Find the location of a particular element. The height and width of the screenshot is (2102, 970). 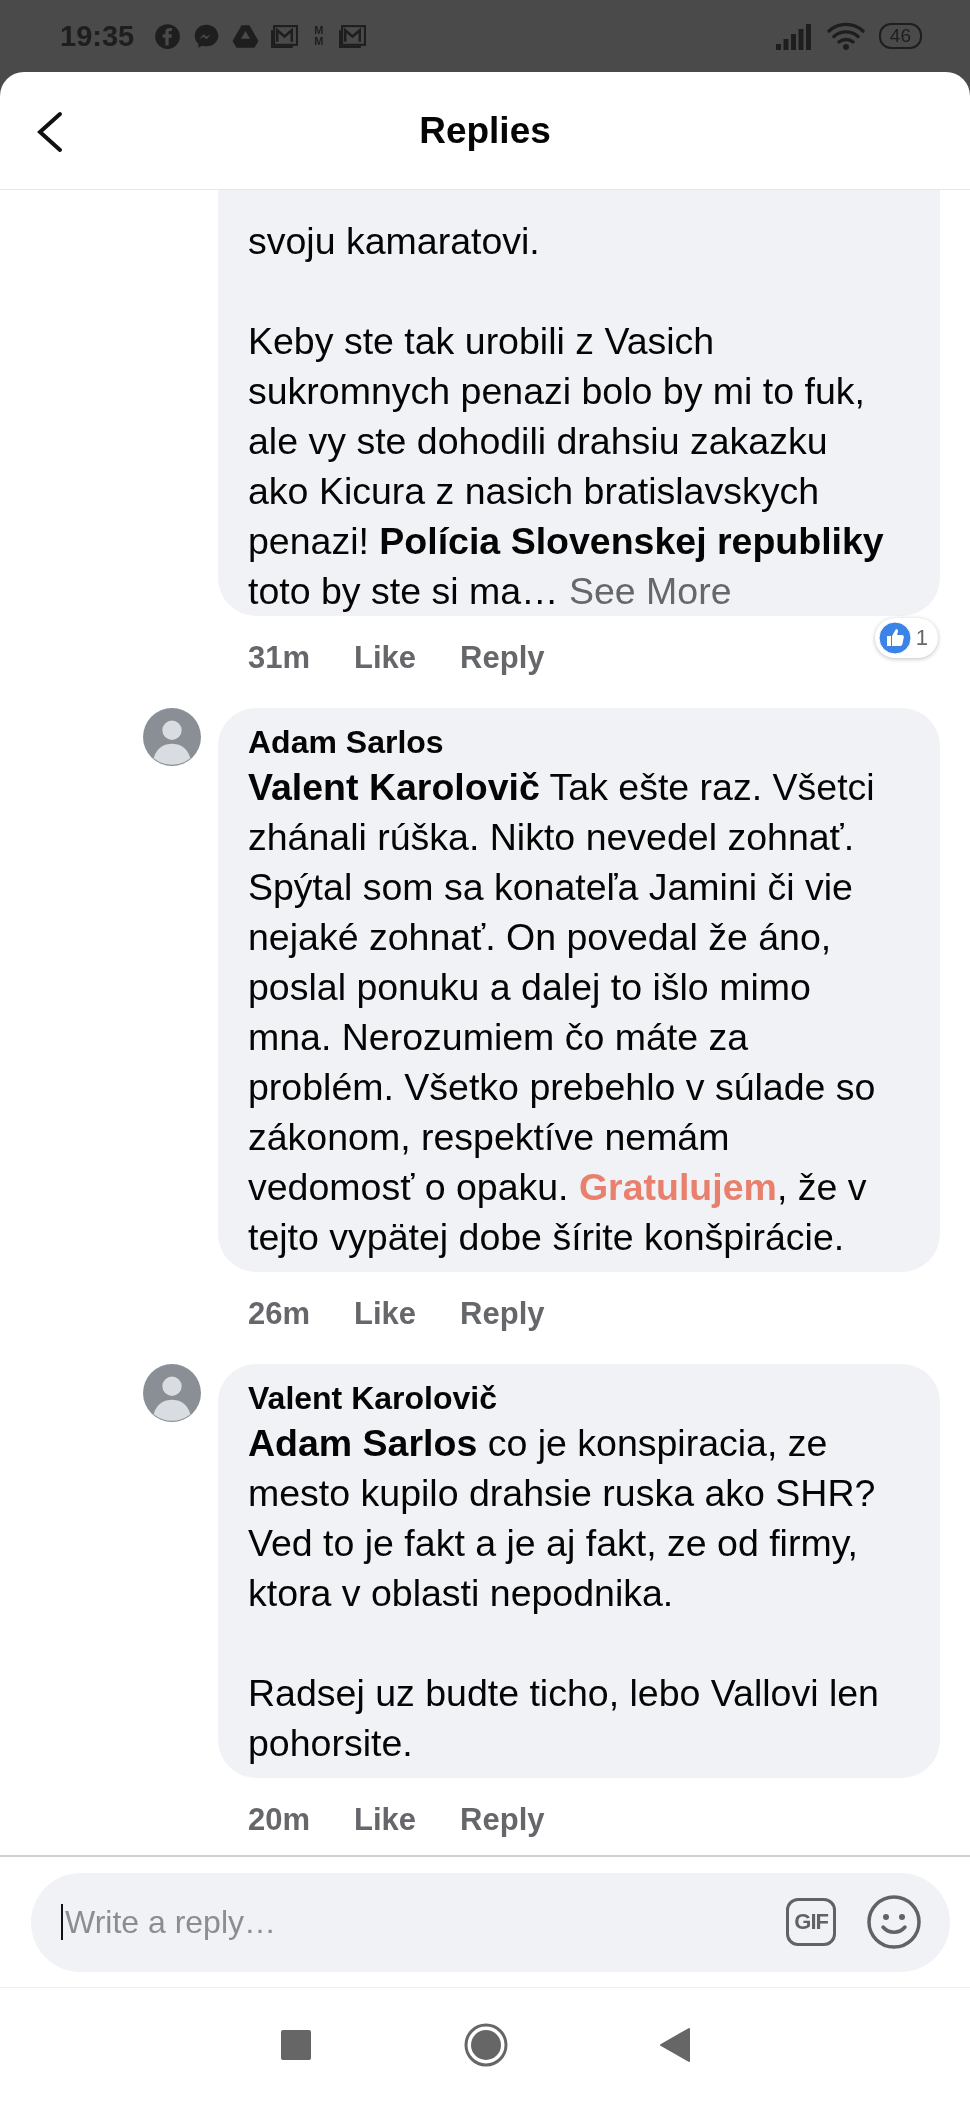

author-name: Adam Sarlos is located at coordinates (585, 742).